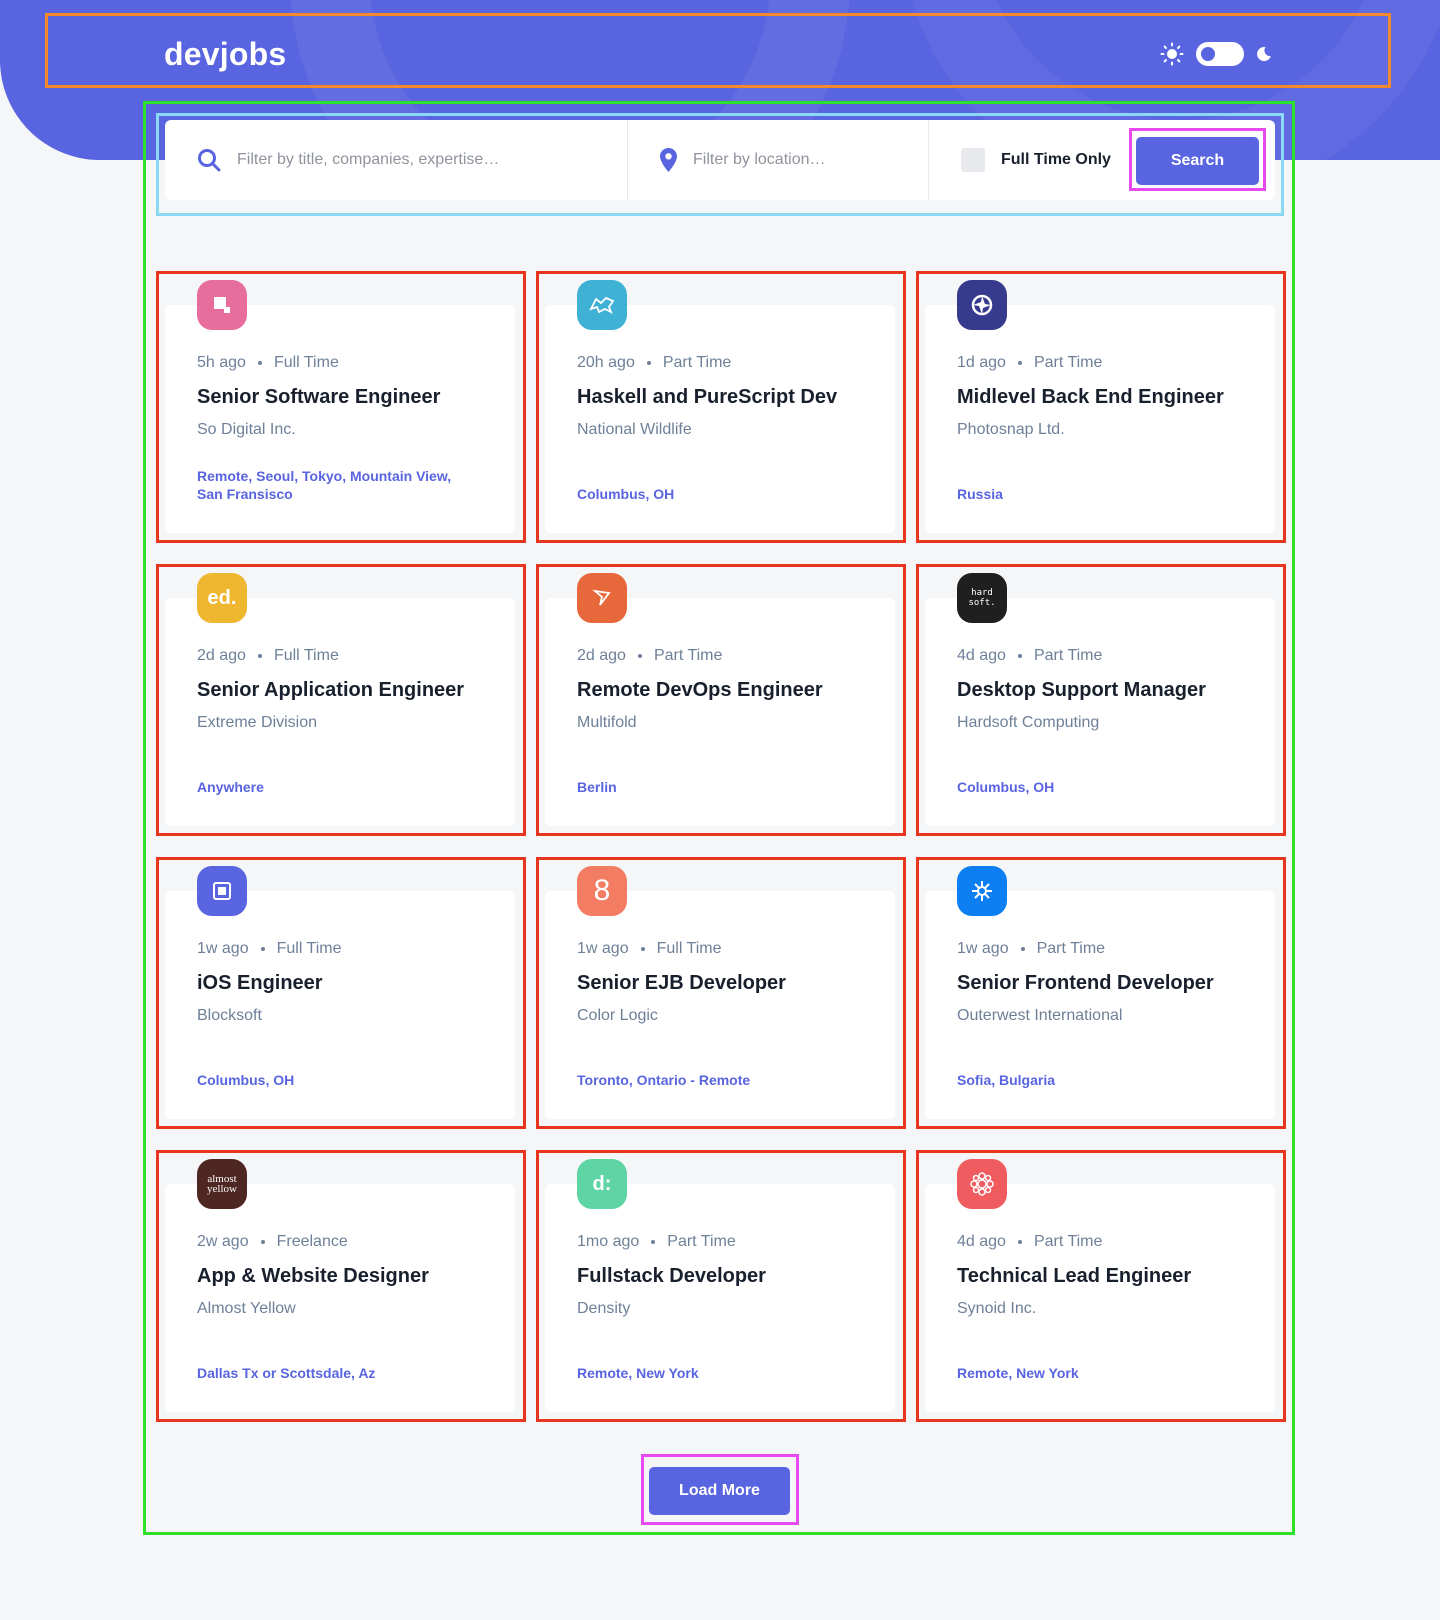 This screenshot has width=1440, height=1620. What do you see at coordinates (223, 1241) in the screenshot?
I see `posted-time: 2w ago` at bounding box center [223, 1241].